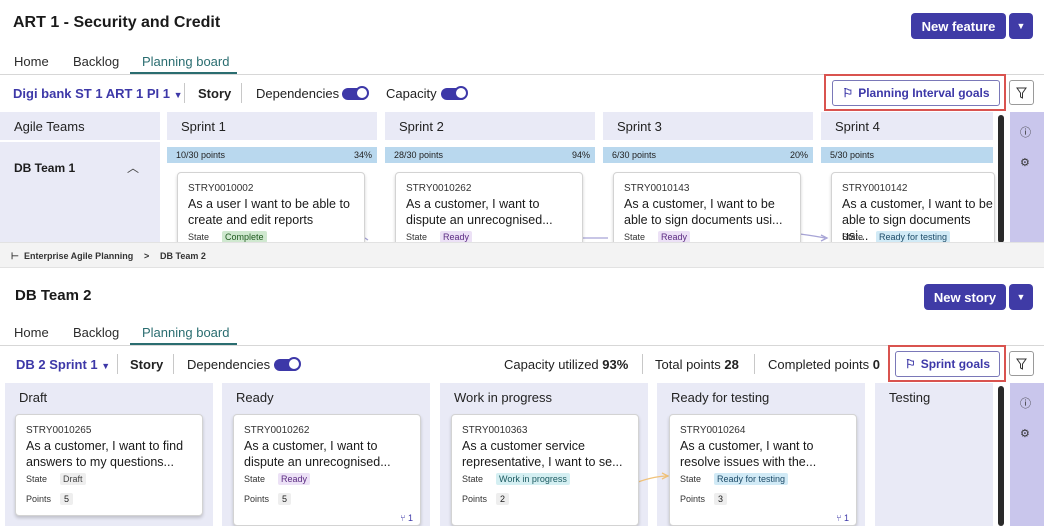  What do you see at coordinates (697, 364) in the screenshot?
I see `total-points: Total points 28` at bounding box center [697, 364].